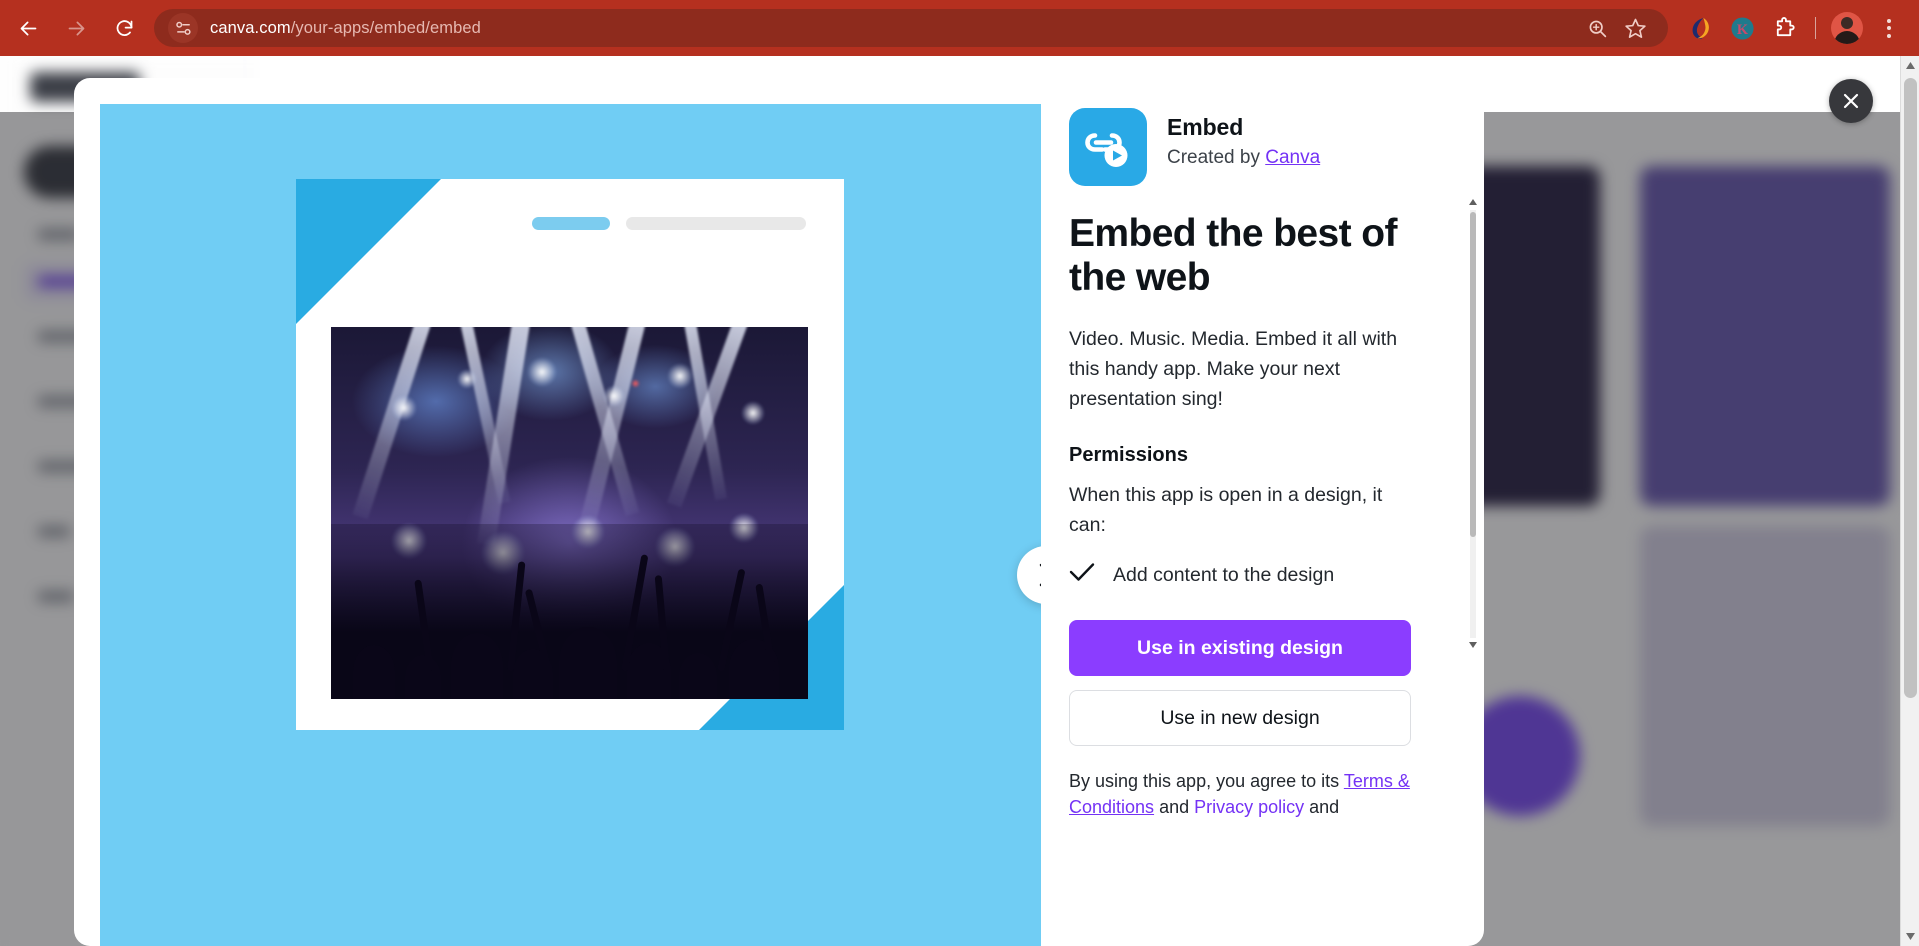 This screenshot has width=1919, height=946. I want to click on reload-icon, so click(124, 28).